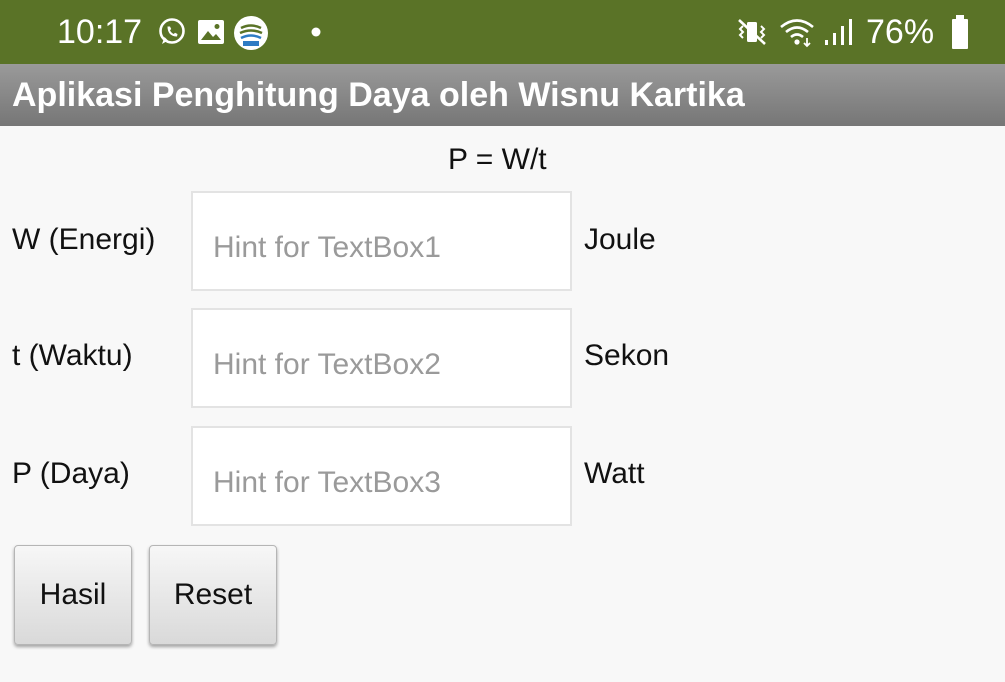  I want to click on energy-input, so click(381, 241).